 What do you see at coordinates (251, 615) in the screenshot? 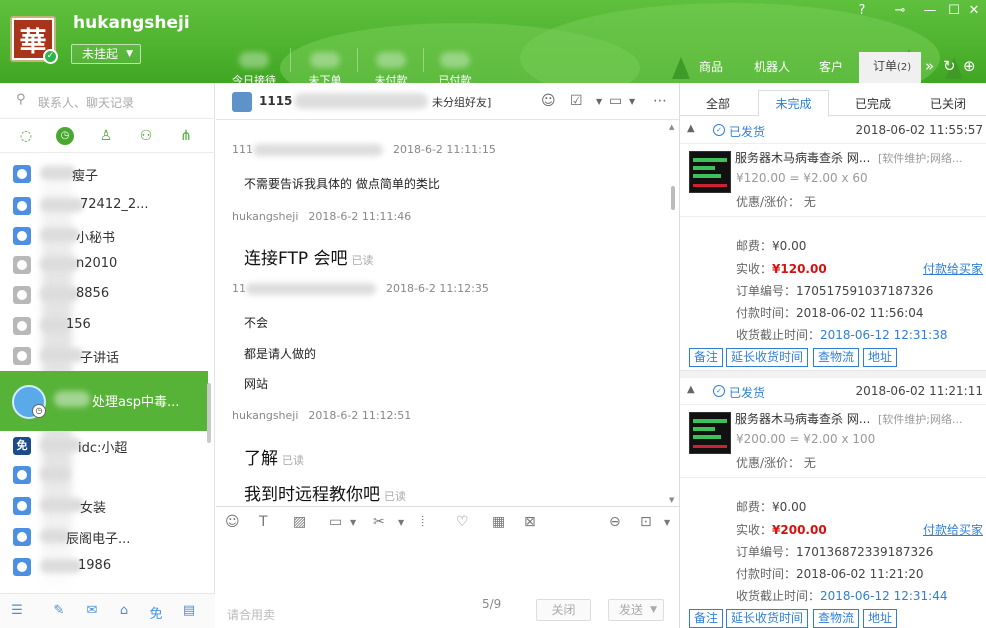
I see `input-placeholder: 请合用卖` at bounding box center [251, 615].